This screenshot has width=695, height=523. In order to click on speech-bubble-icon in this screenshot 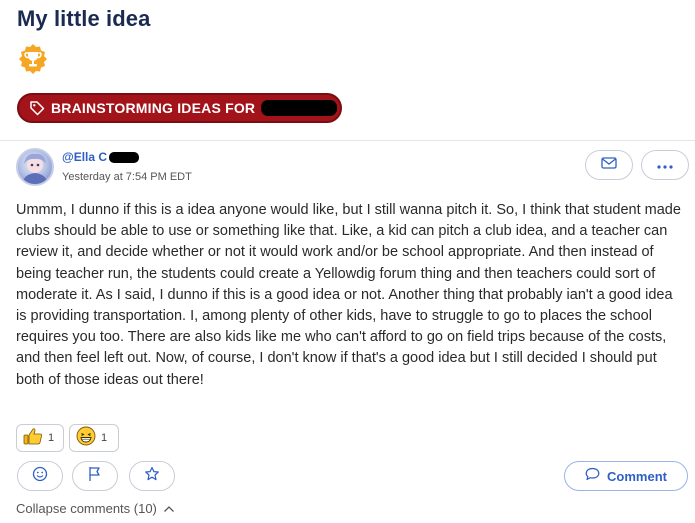, I will do `click(592, 476)`.